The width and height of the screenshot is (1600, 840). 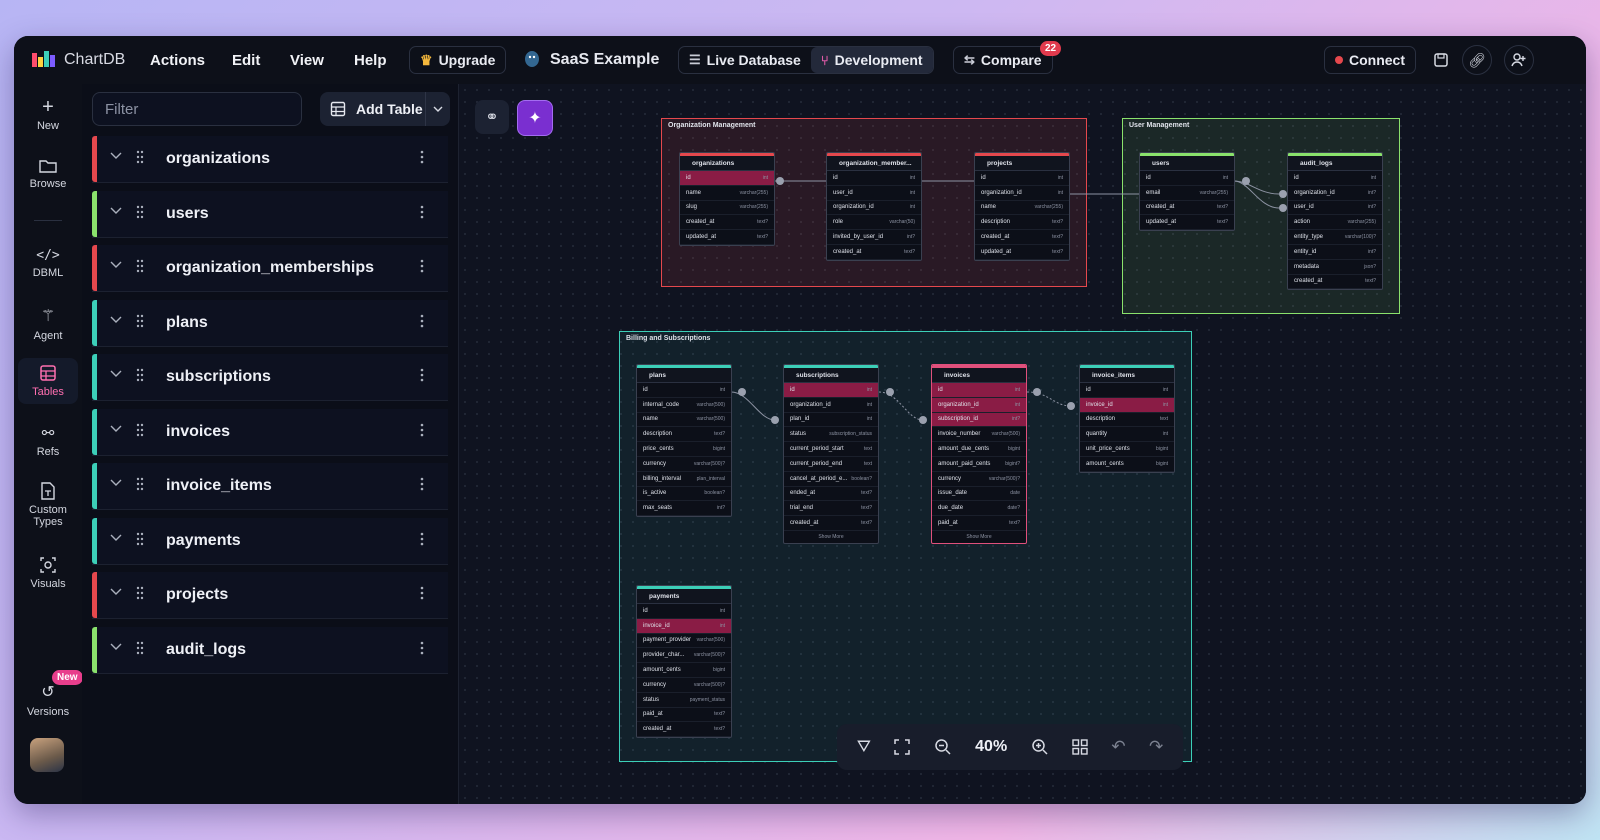 What do you see at coordinates (177, 60) in the screenshot?
I see `menu-actions: Actions` at bounding box center [177, 60].